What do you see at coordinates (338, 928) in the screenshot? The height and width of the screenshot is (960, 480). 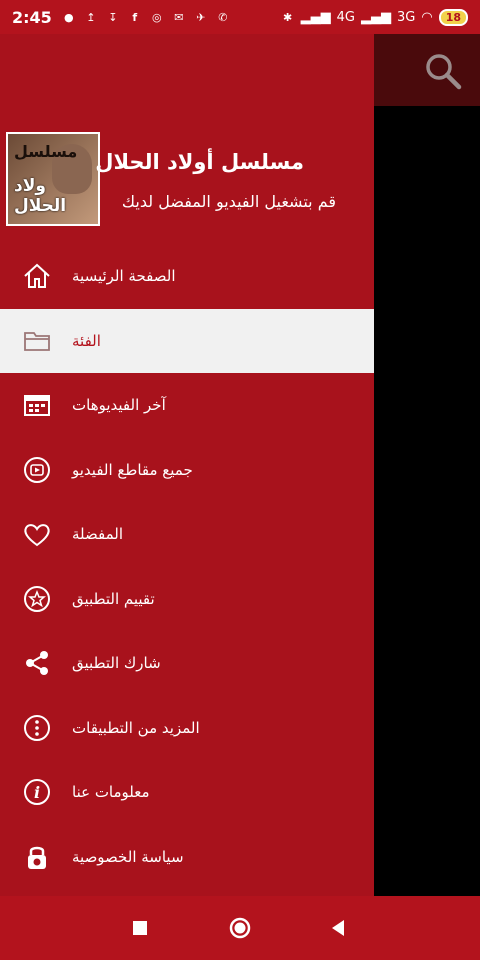 I see `back-button` at bounding box center [338, 928].